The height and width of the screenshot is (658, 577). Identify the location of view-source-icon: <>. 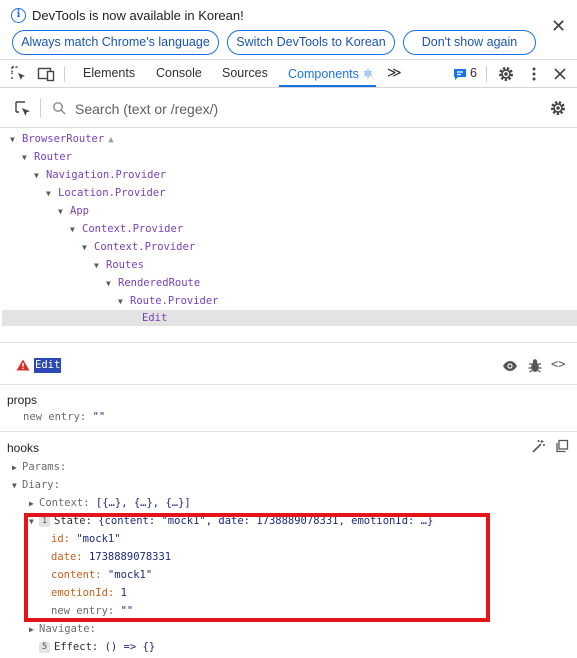
(558, 364).